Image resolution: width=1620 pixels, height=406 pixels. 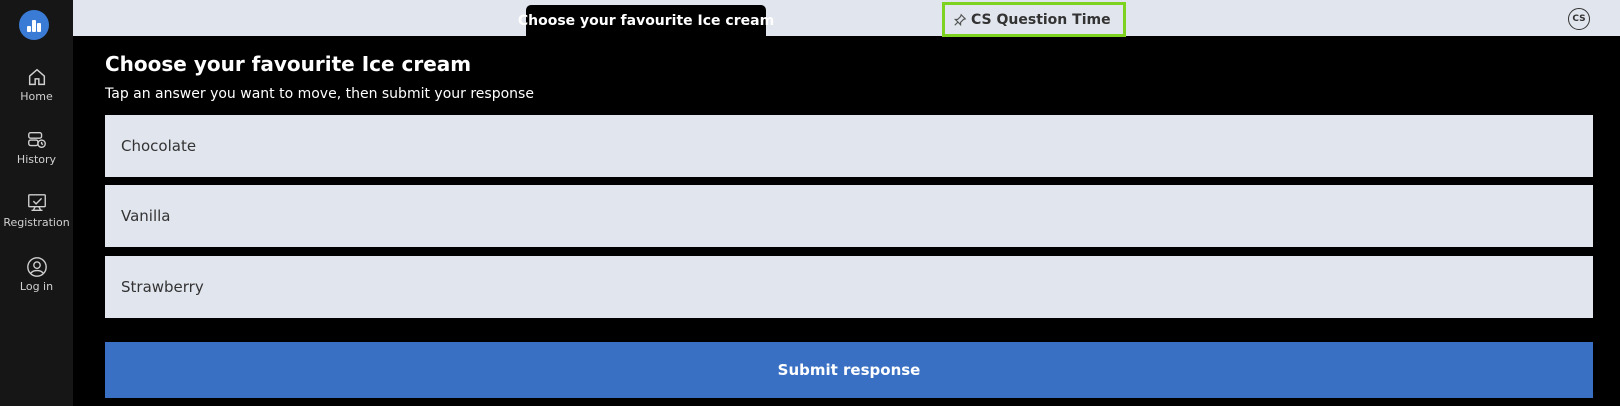 I want to click on page-title: Choose your favourite Ice cream, so click(x=288, y=64).